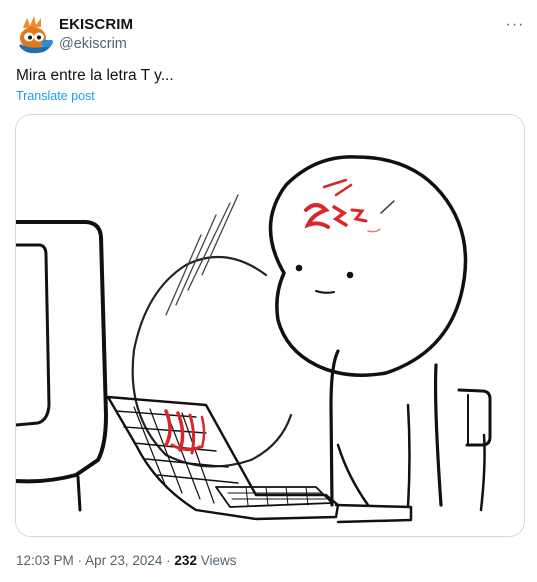 The width and height of the screenshot is (537, 582). I want to click on author-handle: @ekiscrim, so click(93, 44).